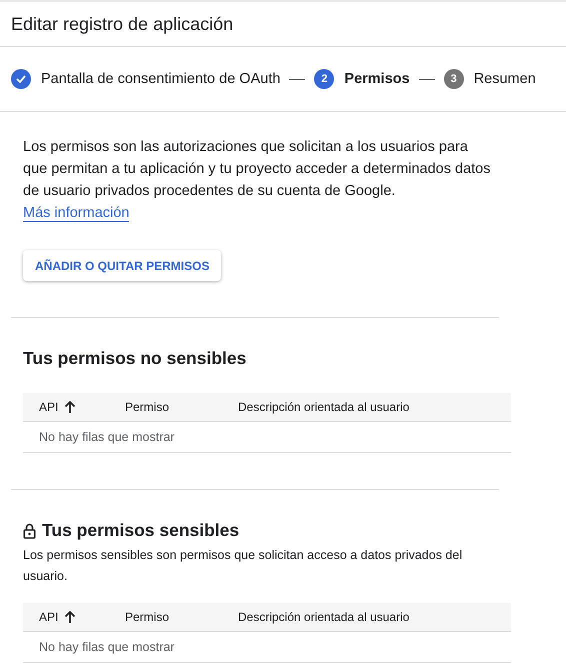  I want to click on page-title: Editar registro de aplicación, so click(122, 24).